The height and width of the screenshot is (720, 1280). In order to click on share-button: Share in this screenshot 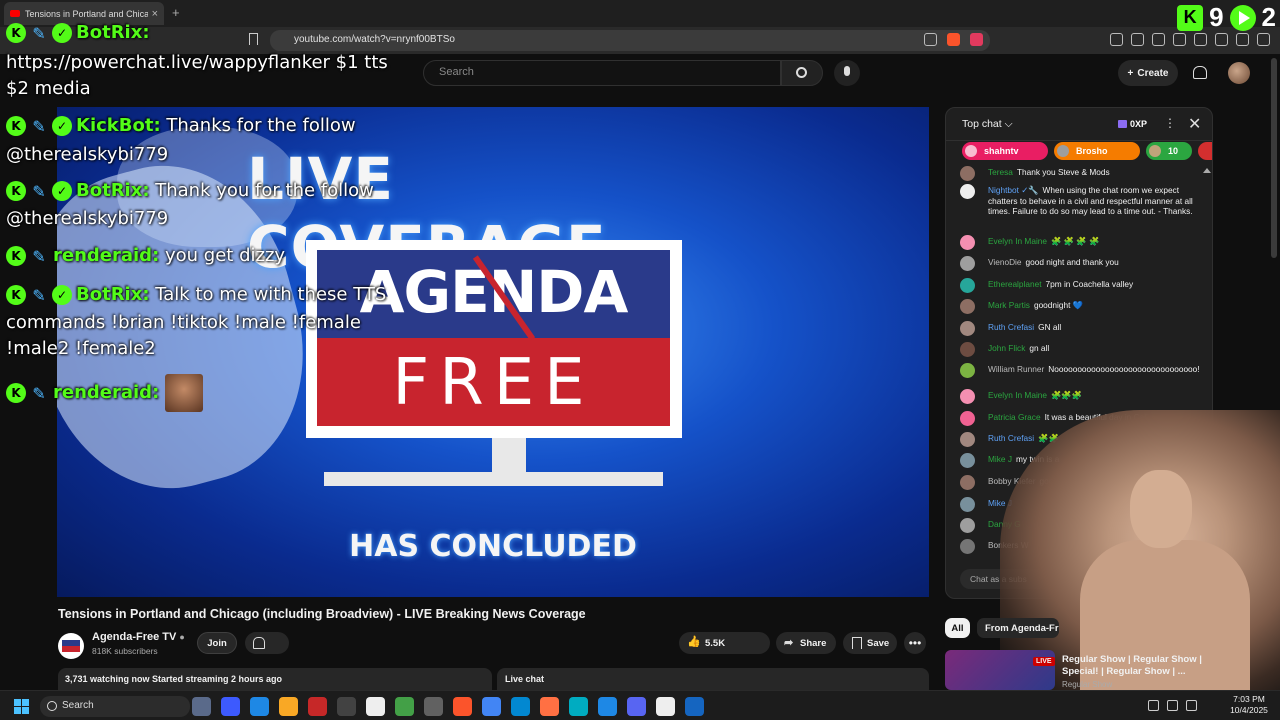, I will do `click(806, 643)`.